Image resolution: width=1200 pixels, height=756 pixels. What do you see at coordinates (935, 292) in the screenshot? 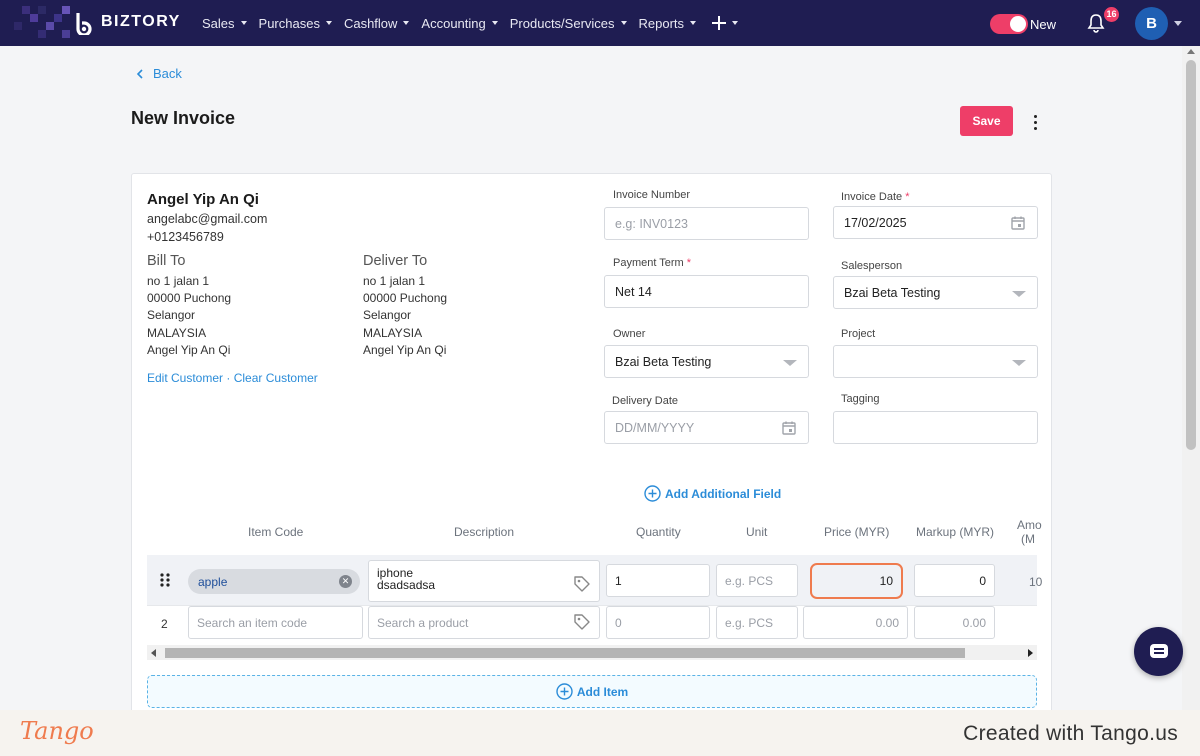
I see `salesperson-select: Bzai Beta Testing` at bounding box center [935, 292].